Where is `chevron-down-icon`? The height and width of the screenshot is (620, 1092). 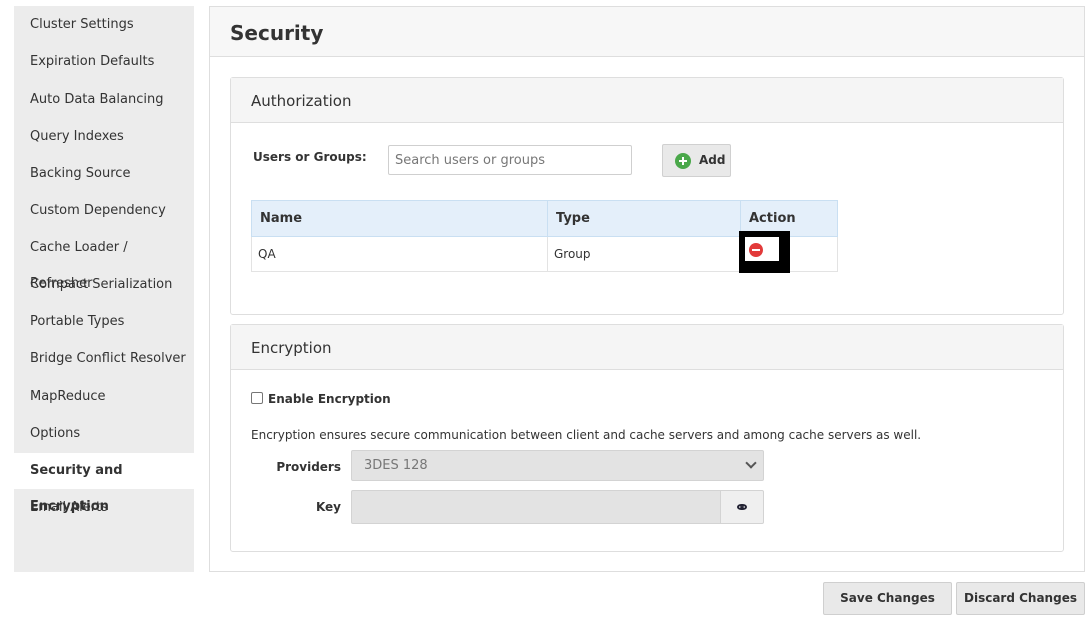 chevron-down-icon is located at coordinates (751, 463).